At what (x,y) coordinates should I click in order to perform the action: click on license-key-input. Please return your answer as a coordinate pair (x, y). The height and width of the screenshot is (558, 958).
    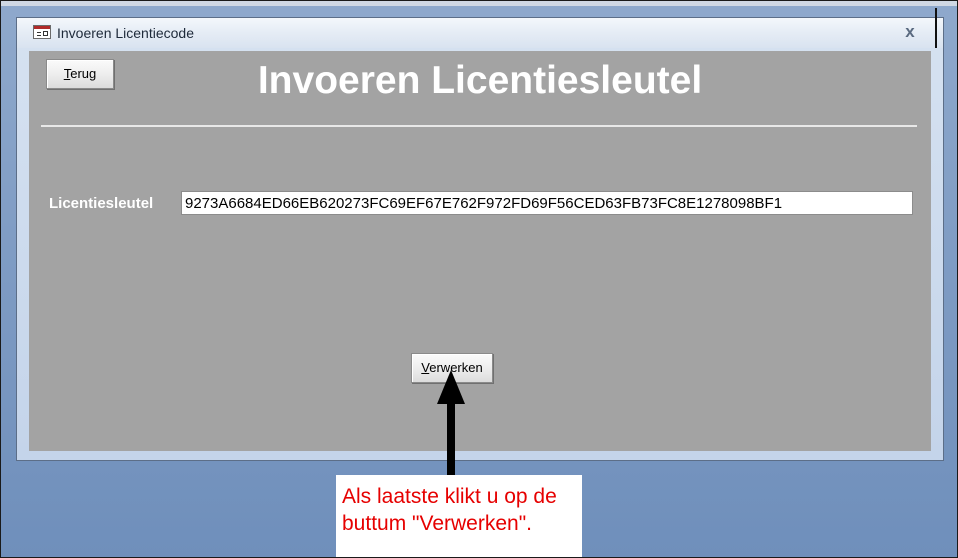
    Looking at the image, I should click on (547, 203).